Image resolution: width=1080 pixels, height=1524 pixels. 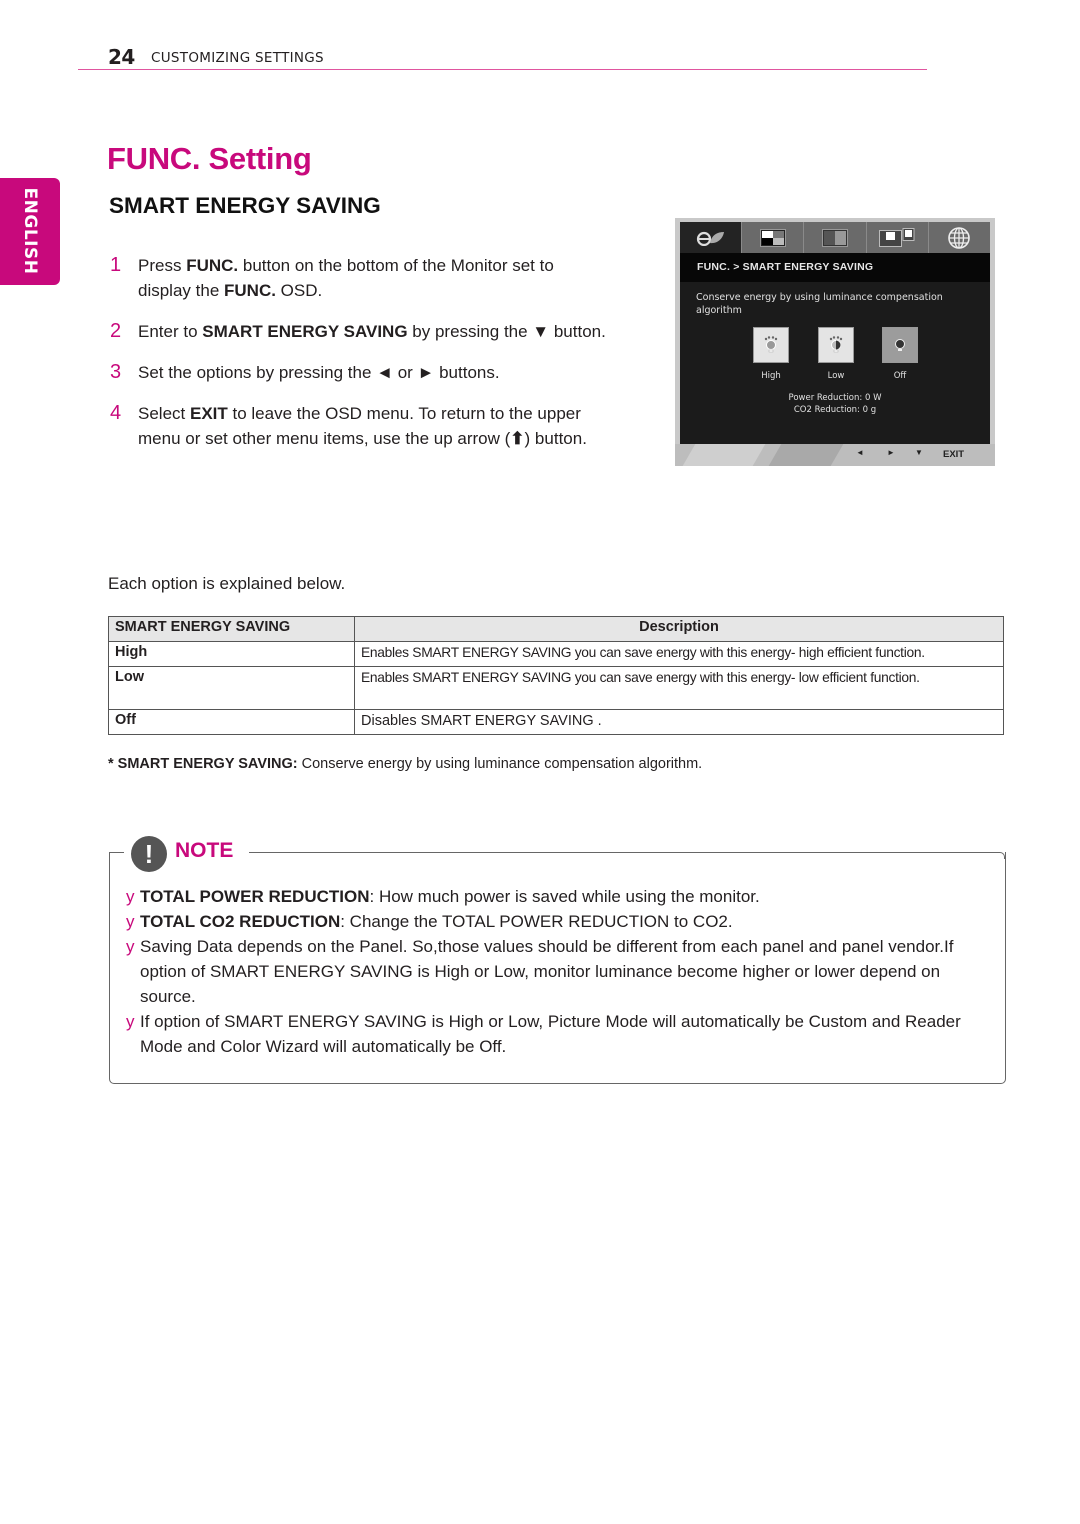 I want to click on osd-exit-button: EXIT, so click(x=953, y=454).